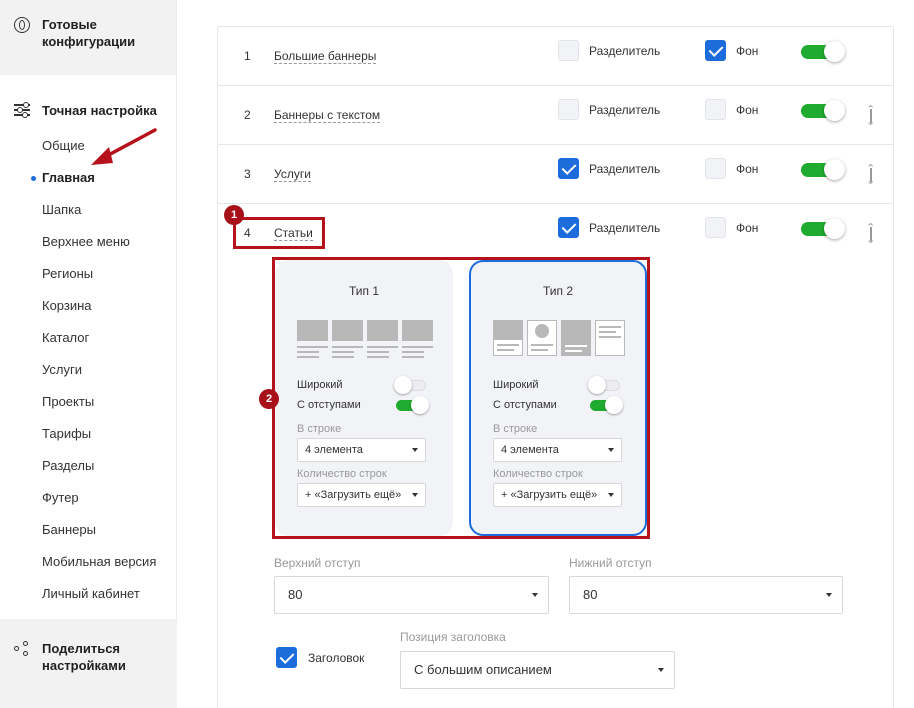  Describe the element at coordinates (124, 146) in the screenshot. I see `annotation-arrow` at that location.